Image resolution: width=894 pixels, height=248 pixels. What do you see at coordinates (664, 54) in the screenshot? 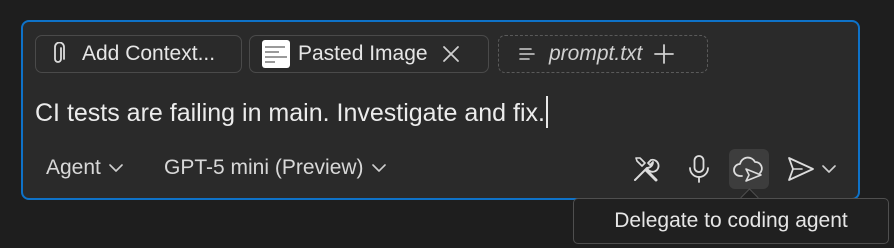
I see `plus-icon` at bounding box center [664, 54].